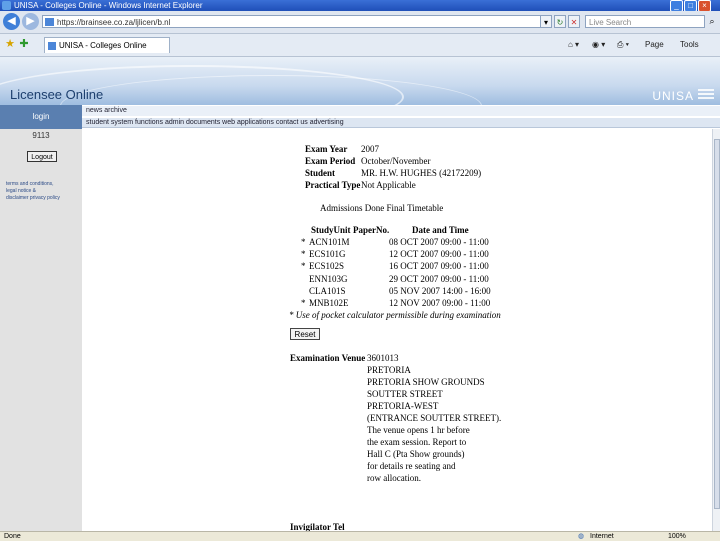 The image size is (720, 541). I want to click on search-input: Live Search, so click(645, 21).